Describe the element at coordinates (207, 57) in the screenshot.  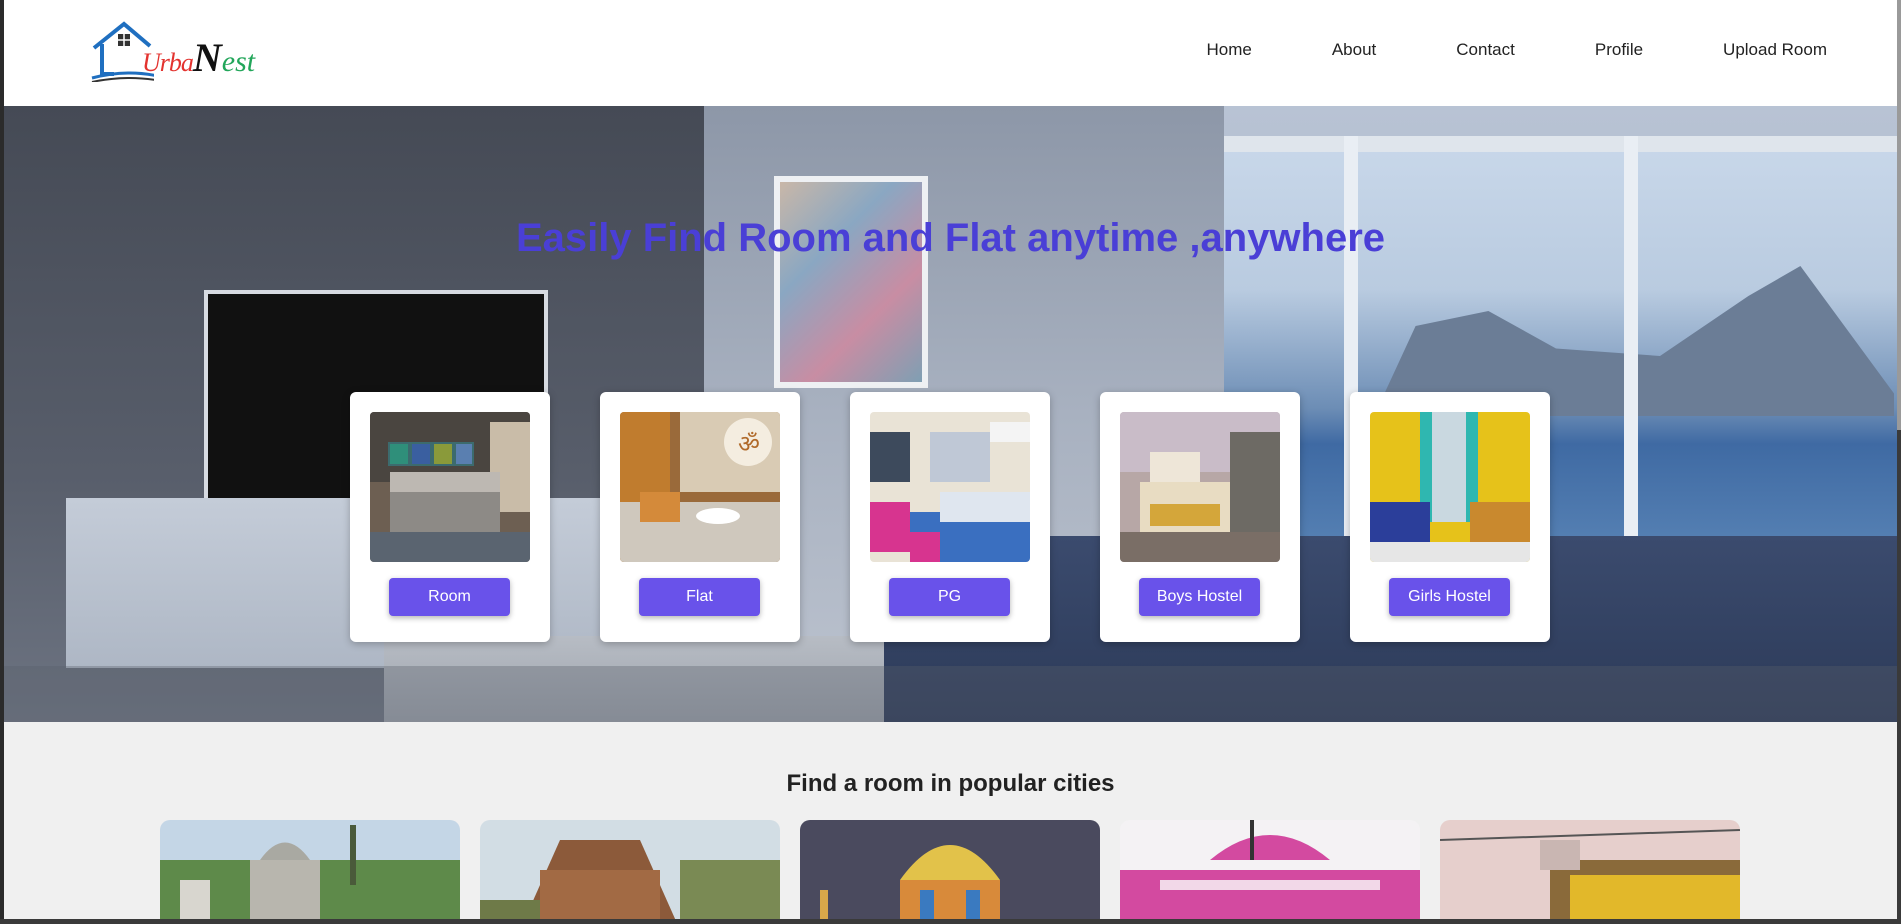
I see `logo-text-n: N` at that location.